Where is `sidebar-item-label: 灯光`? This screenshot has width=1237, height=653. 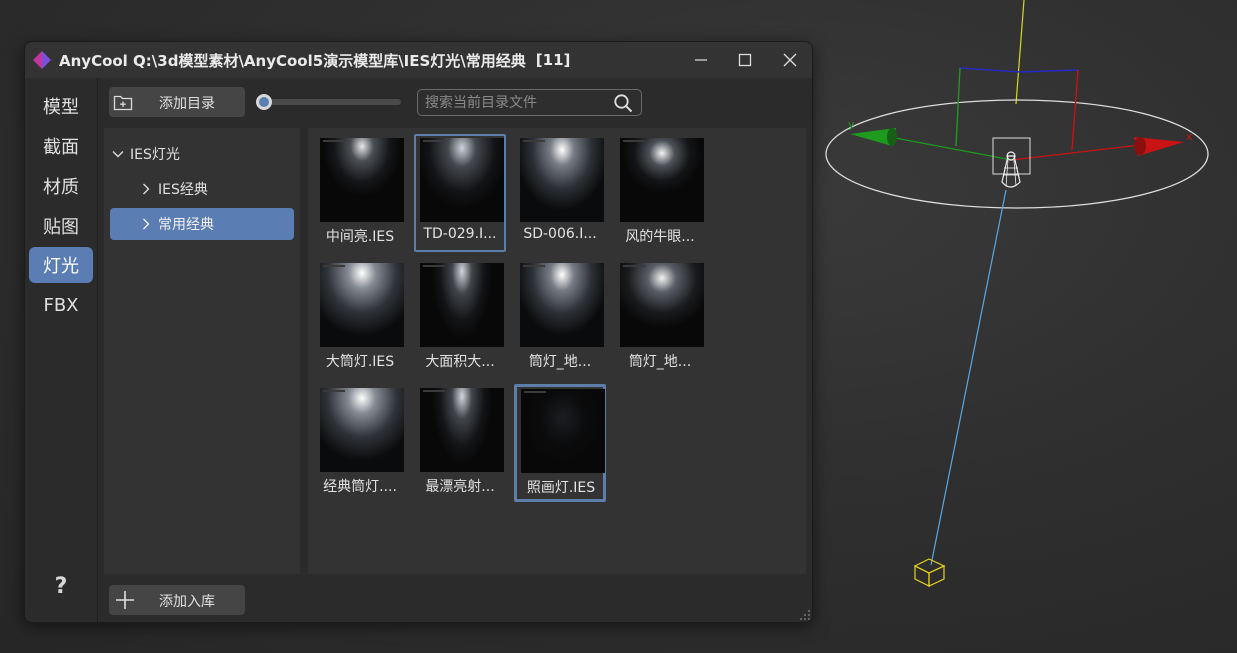
sidebar-item-label: 灯光 is located at coordinates (61, 266).